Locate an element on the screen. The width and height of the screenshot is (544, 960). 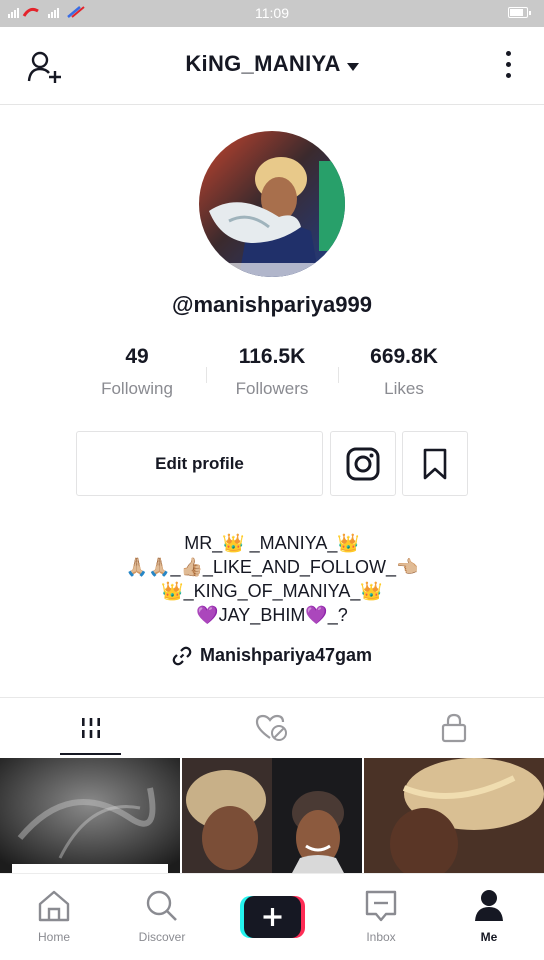
edit-profile-button: Edit profile is located at coordinates (199, 463).